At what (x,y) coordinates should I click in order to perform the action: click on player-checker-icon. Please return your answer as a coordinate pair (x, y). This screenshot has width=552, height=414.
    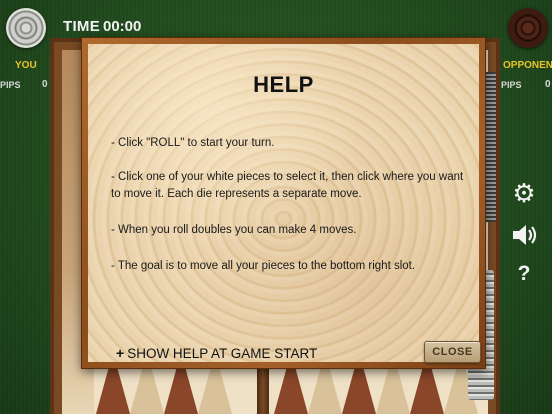
    Looking at the image, I should click on (26, 28).